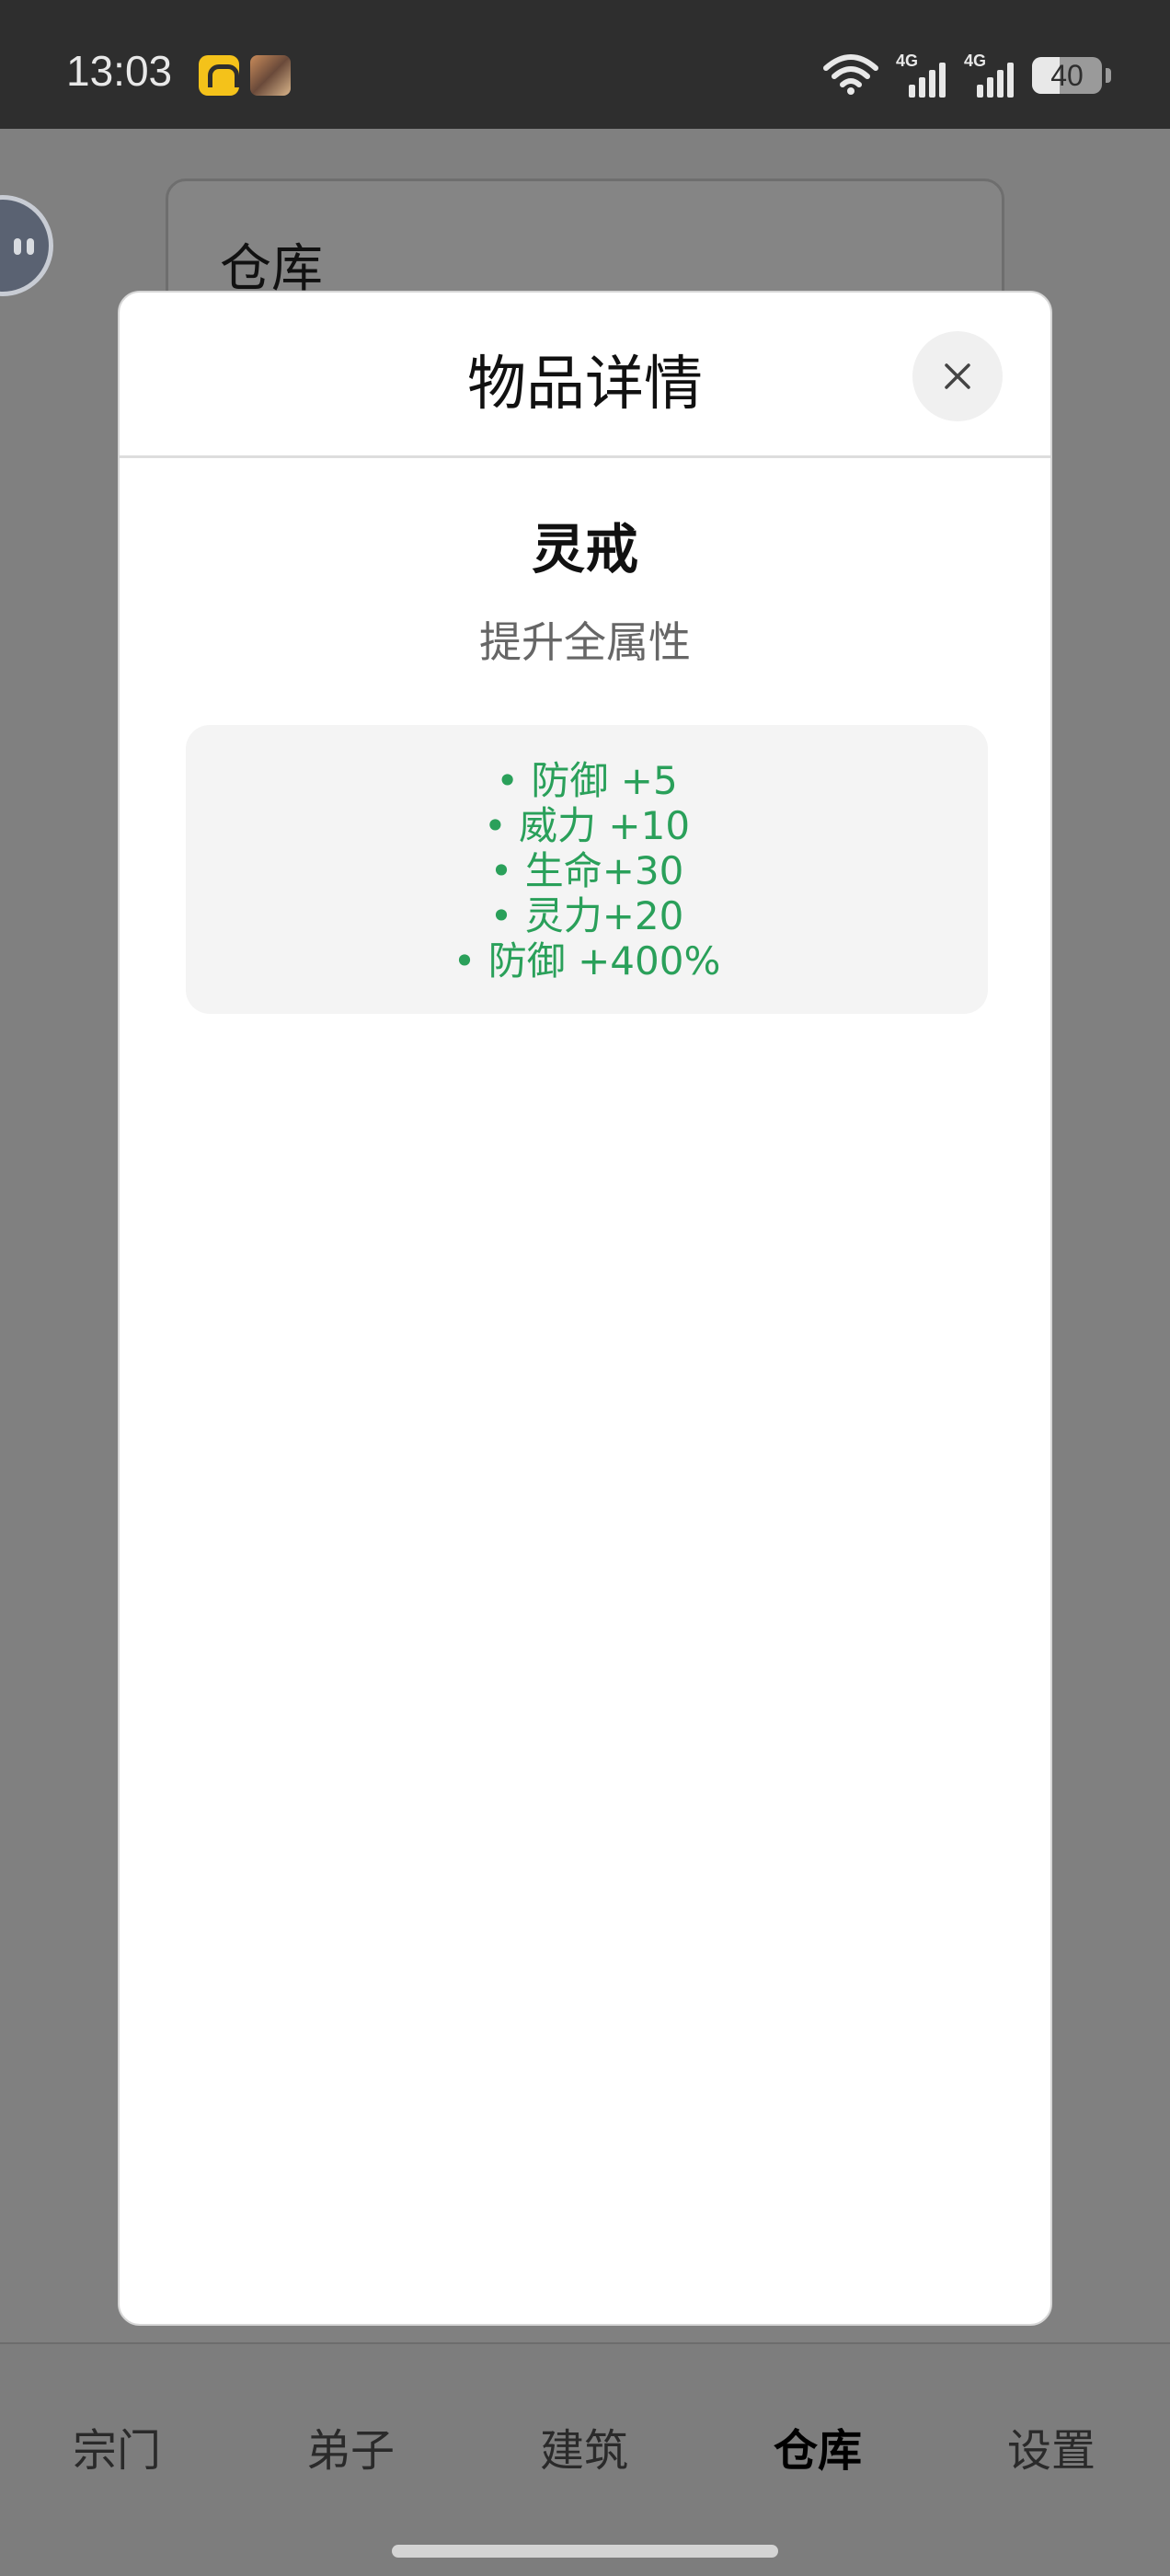  I want to click on battery-icon: 40, so click(1067, 75).